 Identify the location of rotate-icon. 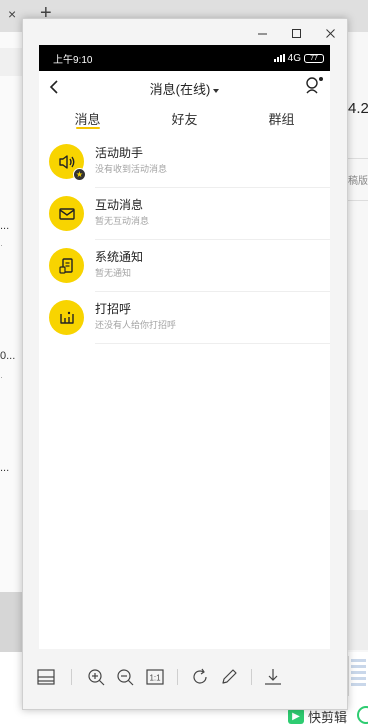
(200, 677).